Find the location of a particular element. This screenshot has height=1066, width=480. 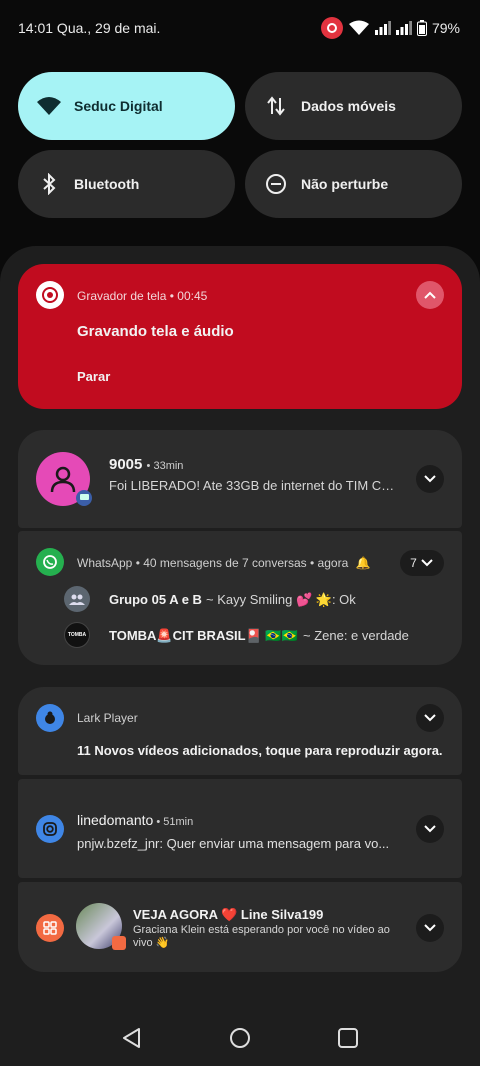

live-badge-icon is located at coordinates (119, 943).